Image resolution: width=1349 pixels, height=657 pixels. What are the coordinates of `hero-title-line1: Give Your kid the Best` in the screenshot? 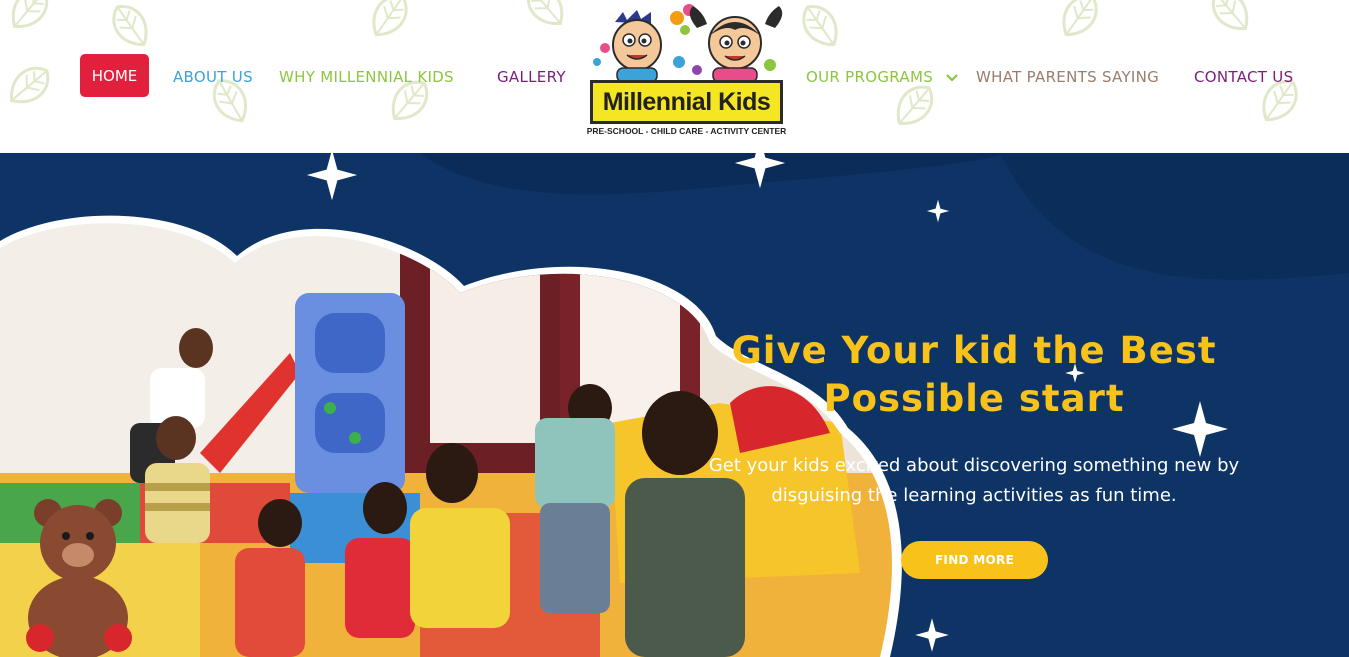 It's located at (974, 350).